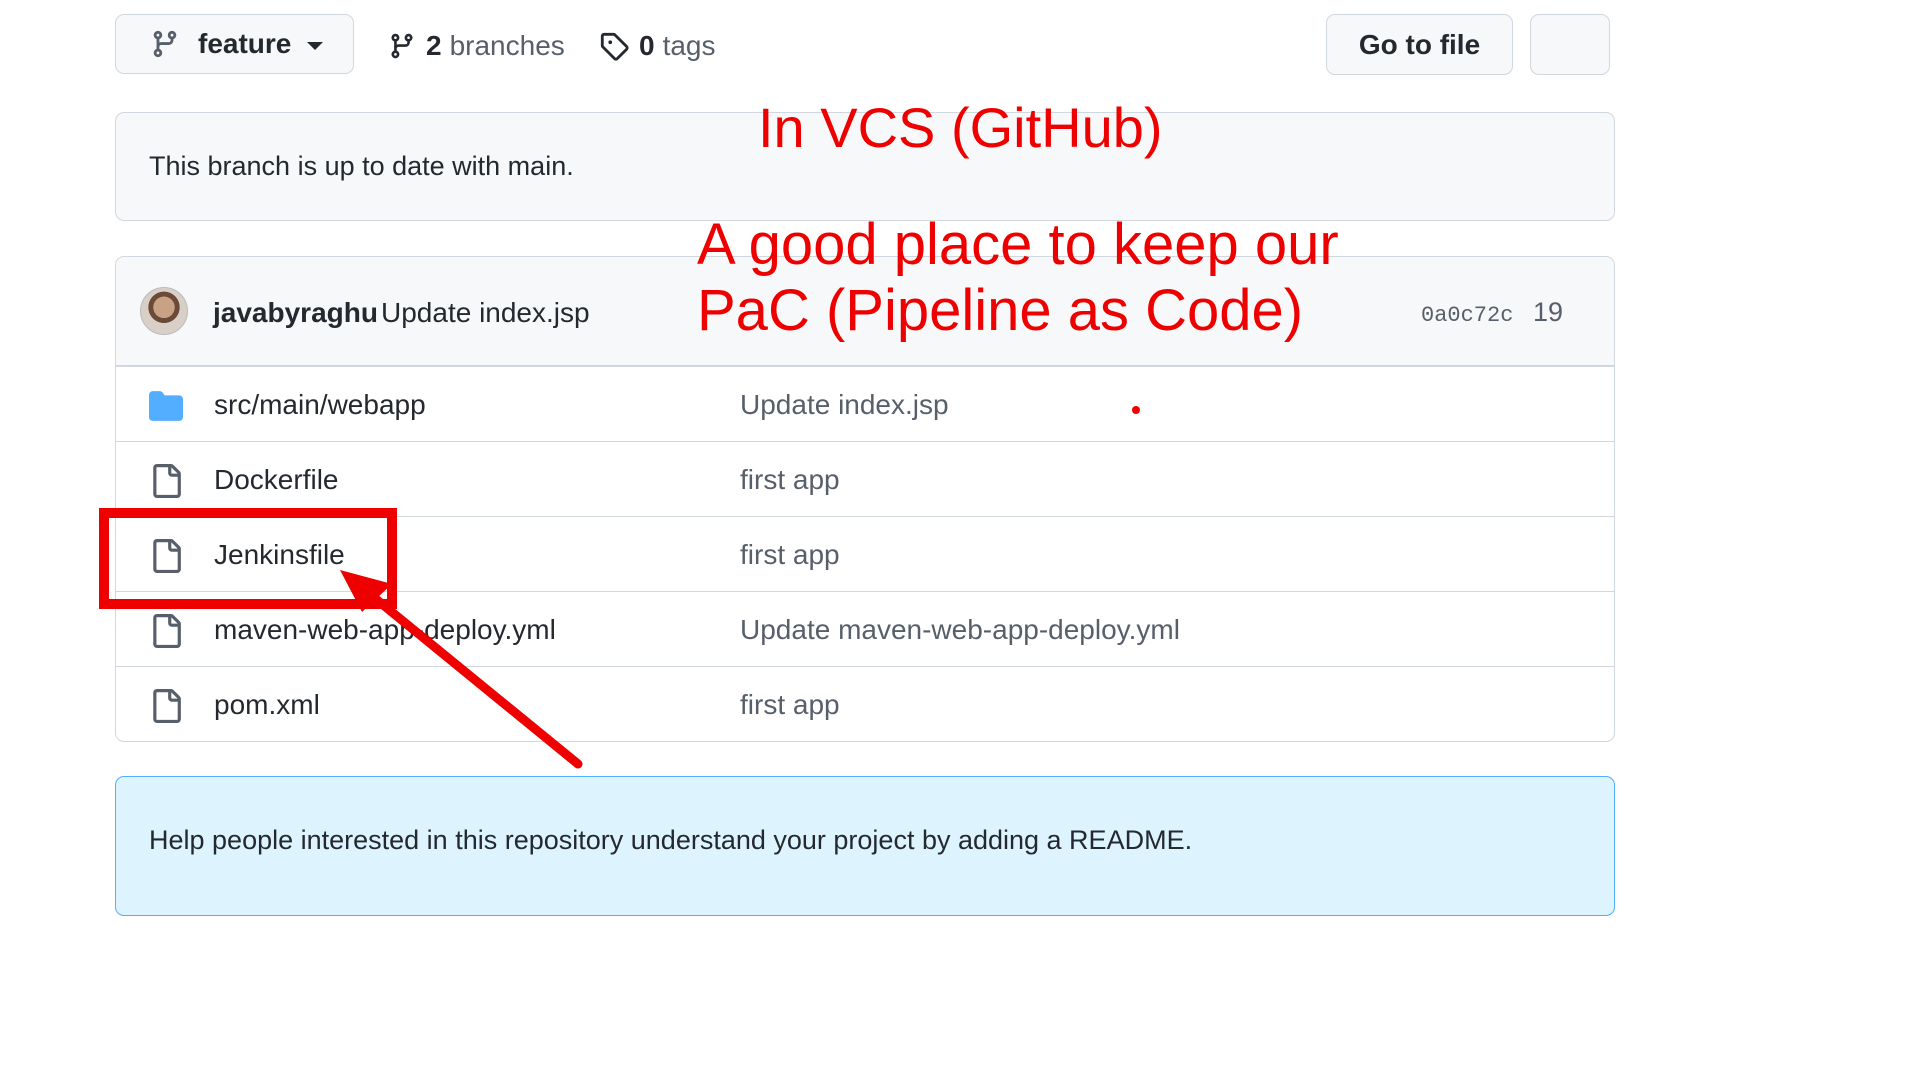 This screenshot has width=1920, height=1080. Describe the element at coordinates (461, 669) in the screenshot. I see `annotation-arrow-icon` at that location.